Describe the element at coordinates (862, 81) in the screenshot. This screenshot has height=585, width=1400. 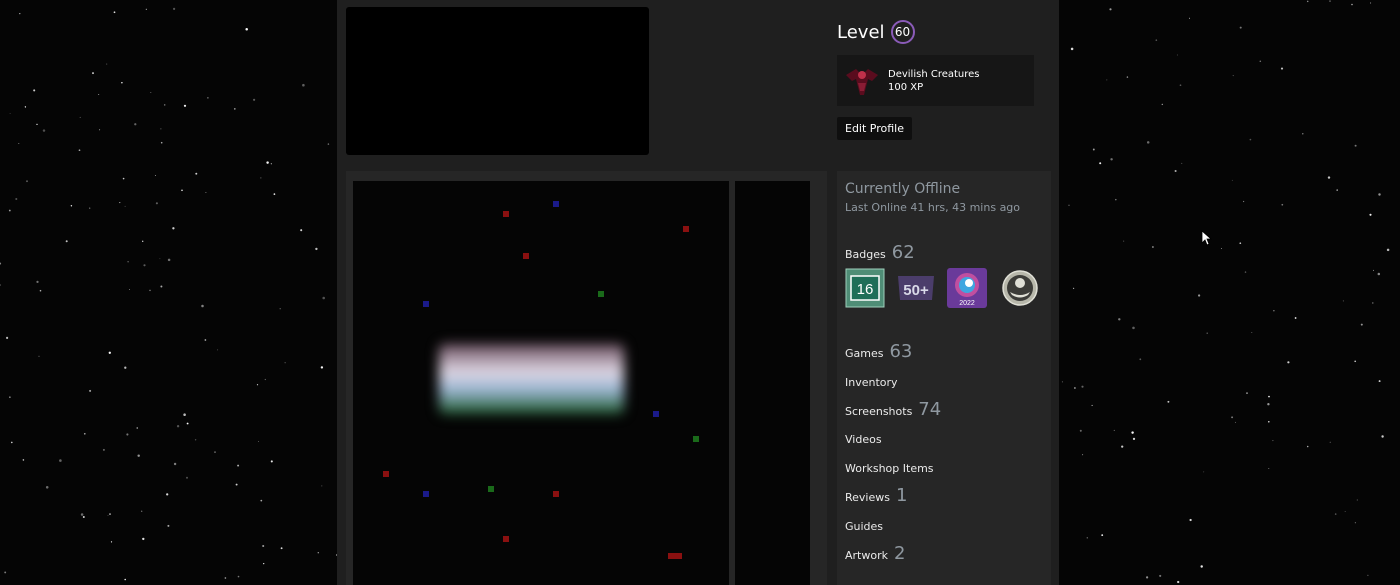
I see `devil-creature-icon` at that location.